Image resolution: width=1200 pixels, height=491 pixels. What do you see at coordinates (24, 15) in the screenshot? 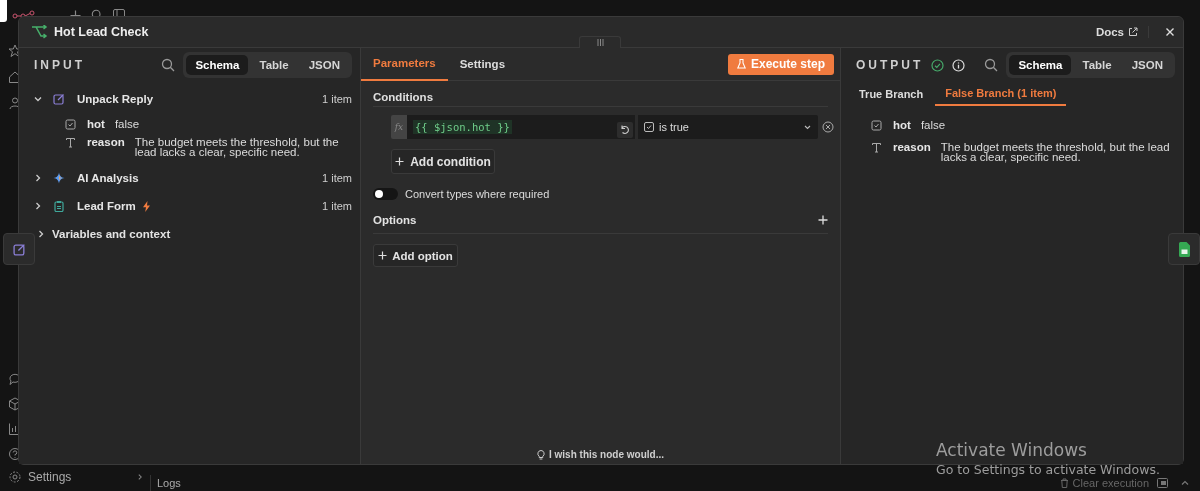
I see `logo-icon` at bounding box center [24, 15].